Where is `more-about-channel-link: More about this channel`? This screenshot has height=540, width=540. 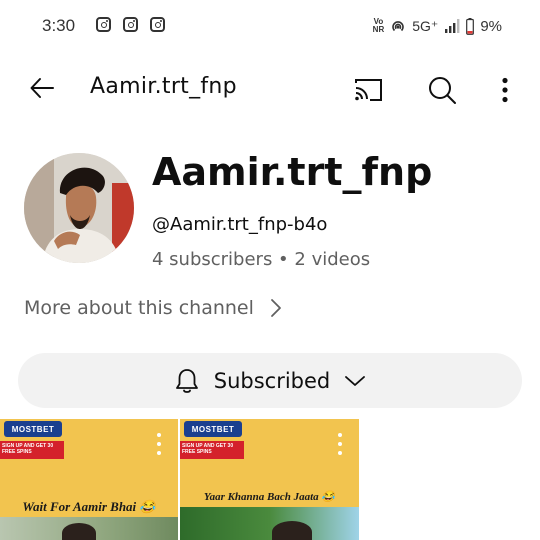
more-about-channel-link: More about this channel is located at coordinates (153, 308).